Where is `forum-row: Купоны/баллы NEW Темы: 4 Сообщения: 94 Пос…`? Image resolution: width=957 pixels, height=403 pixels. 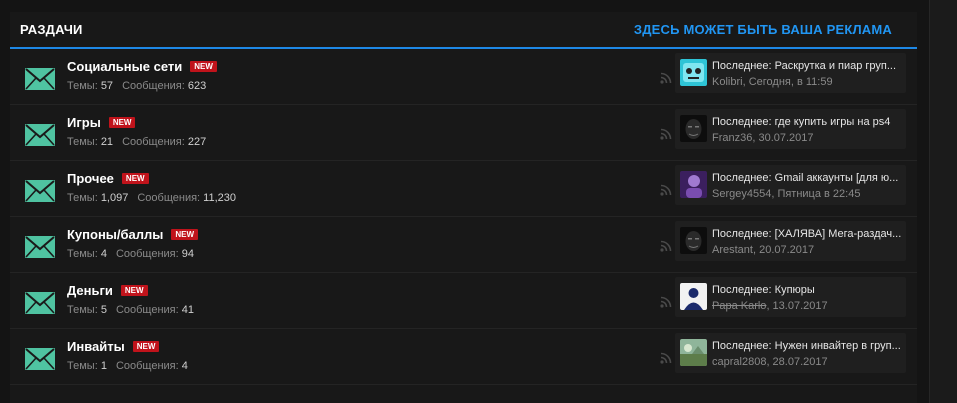
forum-row: Купоны/баллы NEW Темы: 4 Сообщения: 94 Пос… is located at coordinates (463, 245).